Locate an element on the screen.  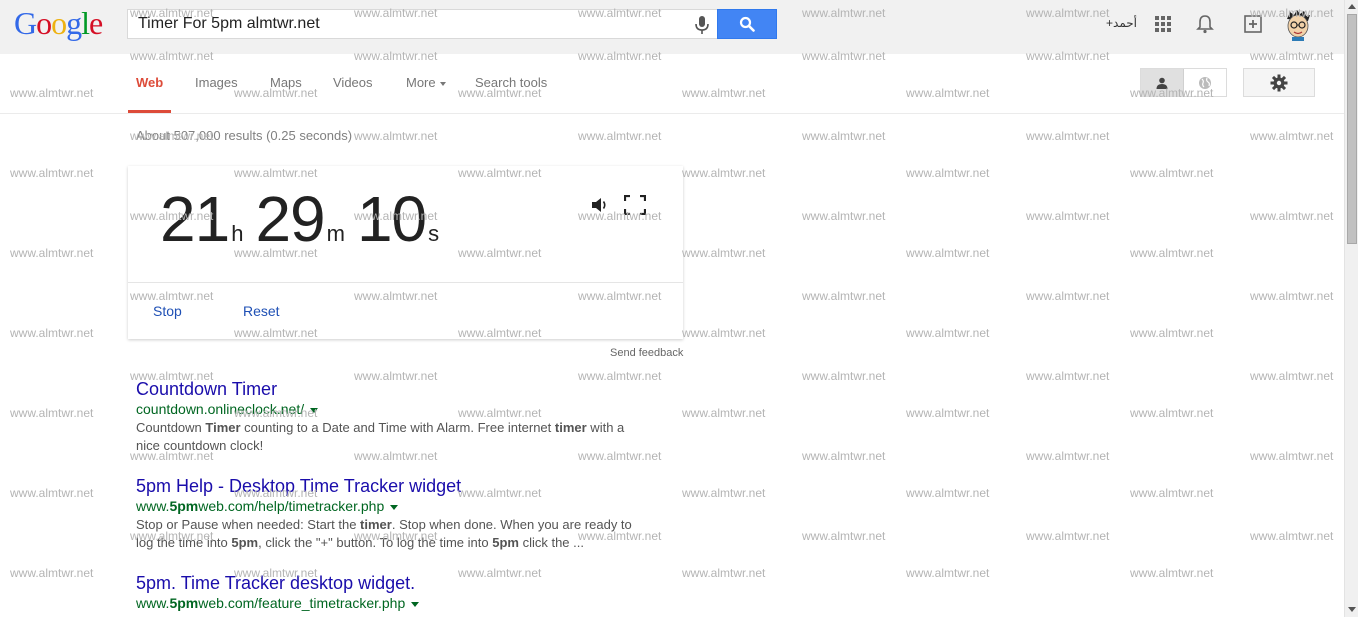
search-button is located at coordinates (747, 24).